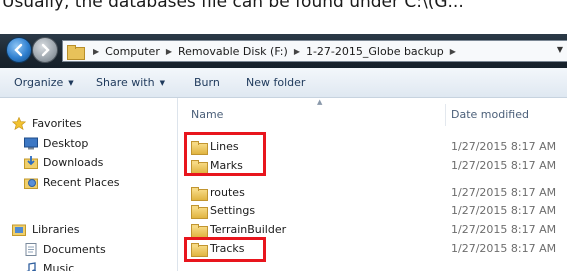 The image size is (567, 271). I want to click on libraries-icon, so click(19, 230).